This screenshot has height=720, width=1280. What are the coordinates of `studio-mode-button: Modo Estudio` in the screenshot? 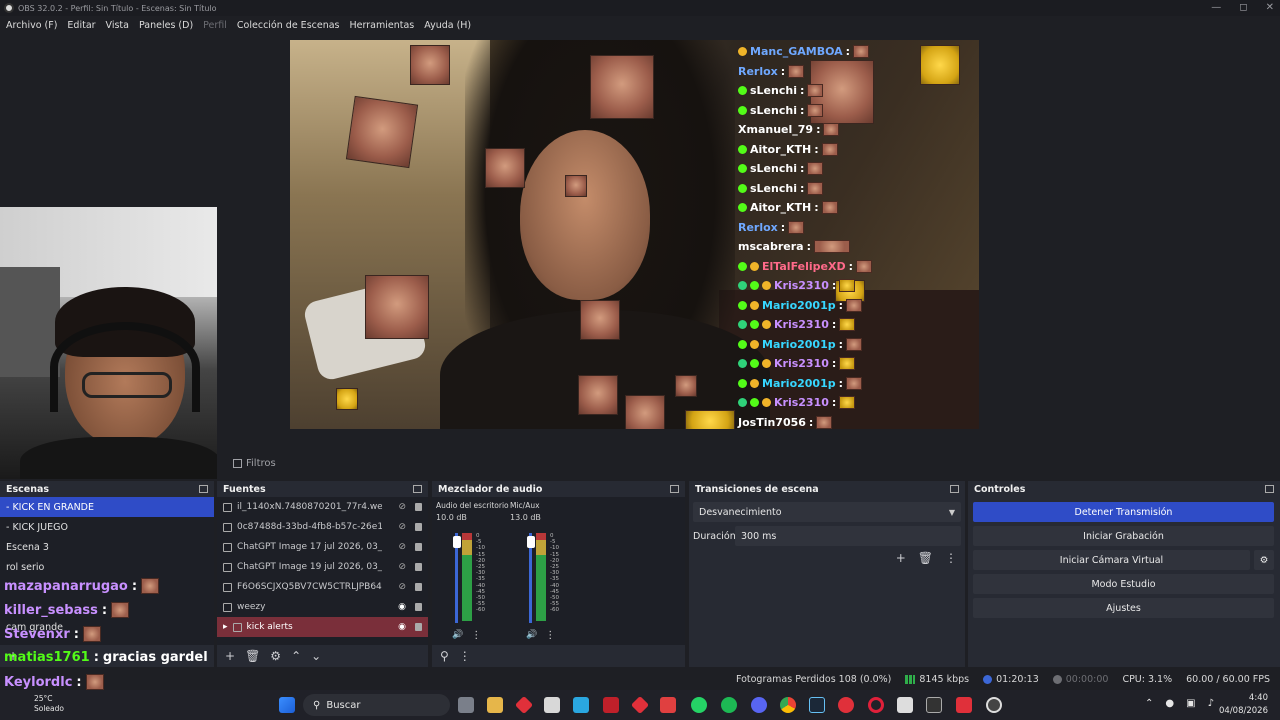 It's located at (1123, 584).